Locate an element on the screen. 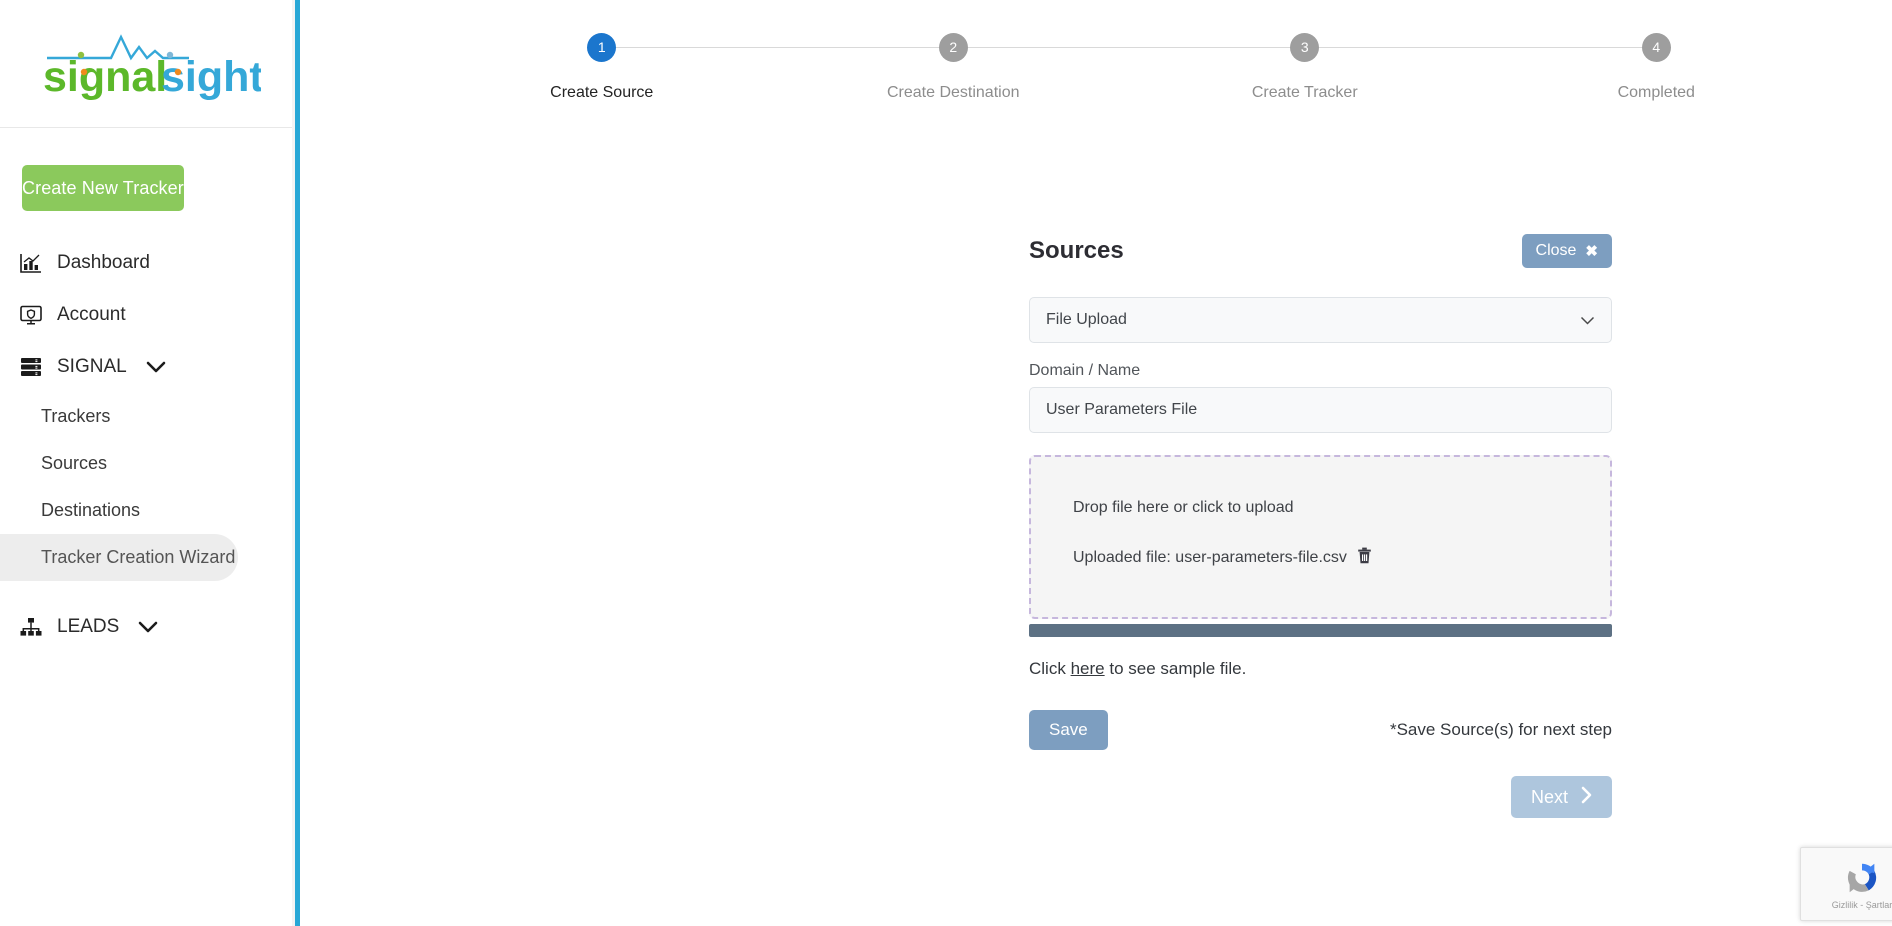 The image size is (1892, 926). sidebar-subitem-label: Destinations is located at coordinates (91, 510).